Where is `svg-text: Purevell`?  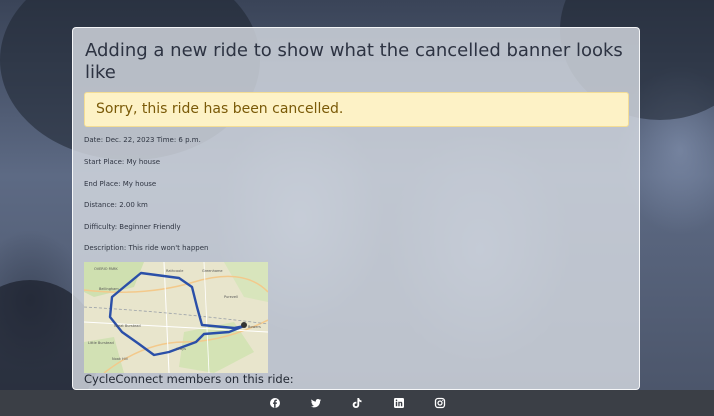
svg-text: Purevell is located at coordinates (231, 297).